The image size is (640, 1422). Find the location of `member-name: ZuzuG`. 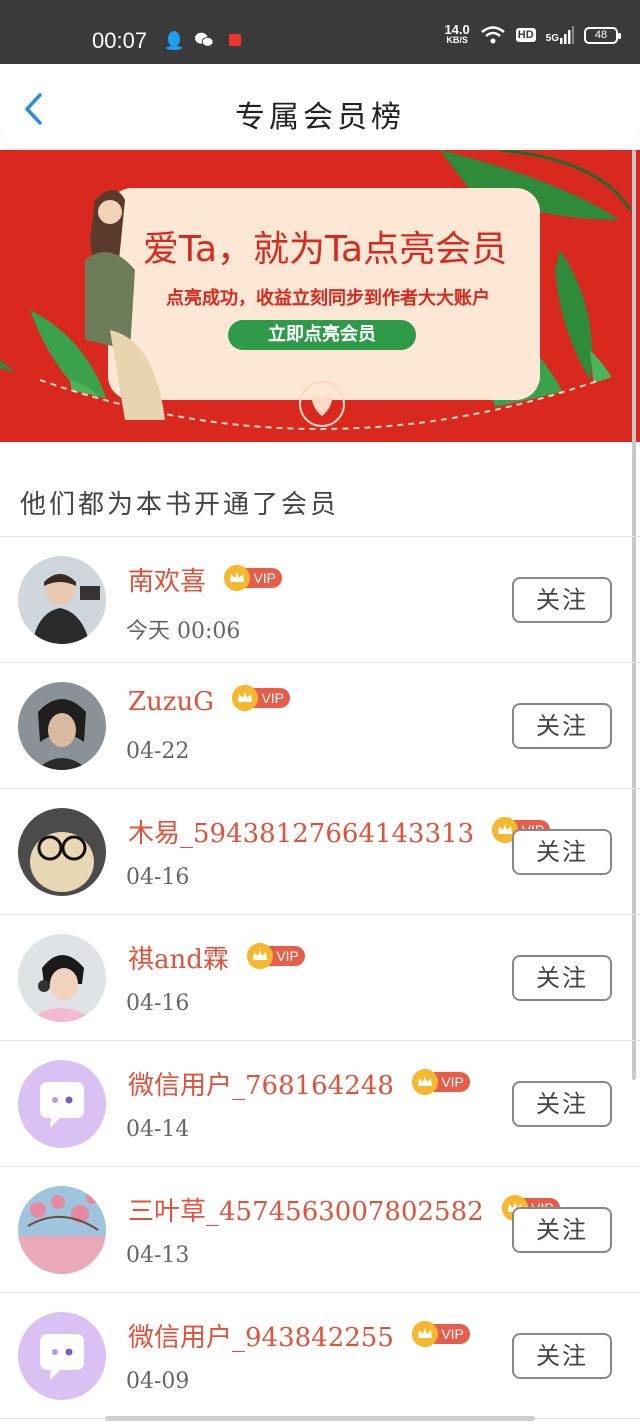

member-name: ZuzuG is located at coordinates (171, 702).